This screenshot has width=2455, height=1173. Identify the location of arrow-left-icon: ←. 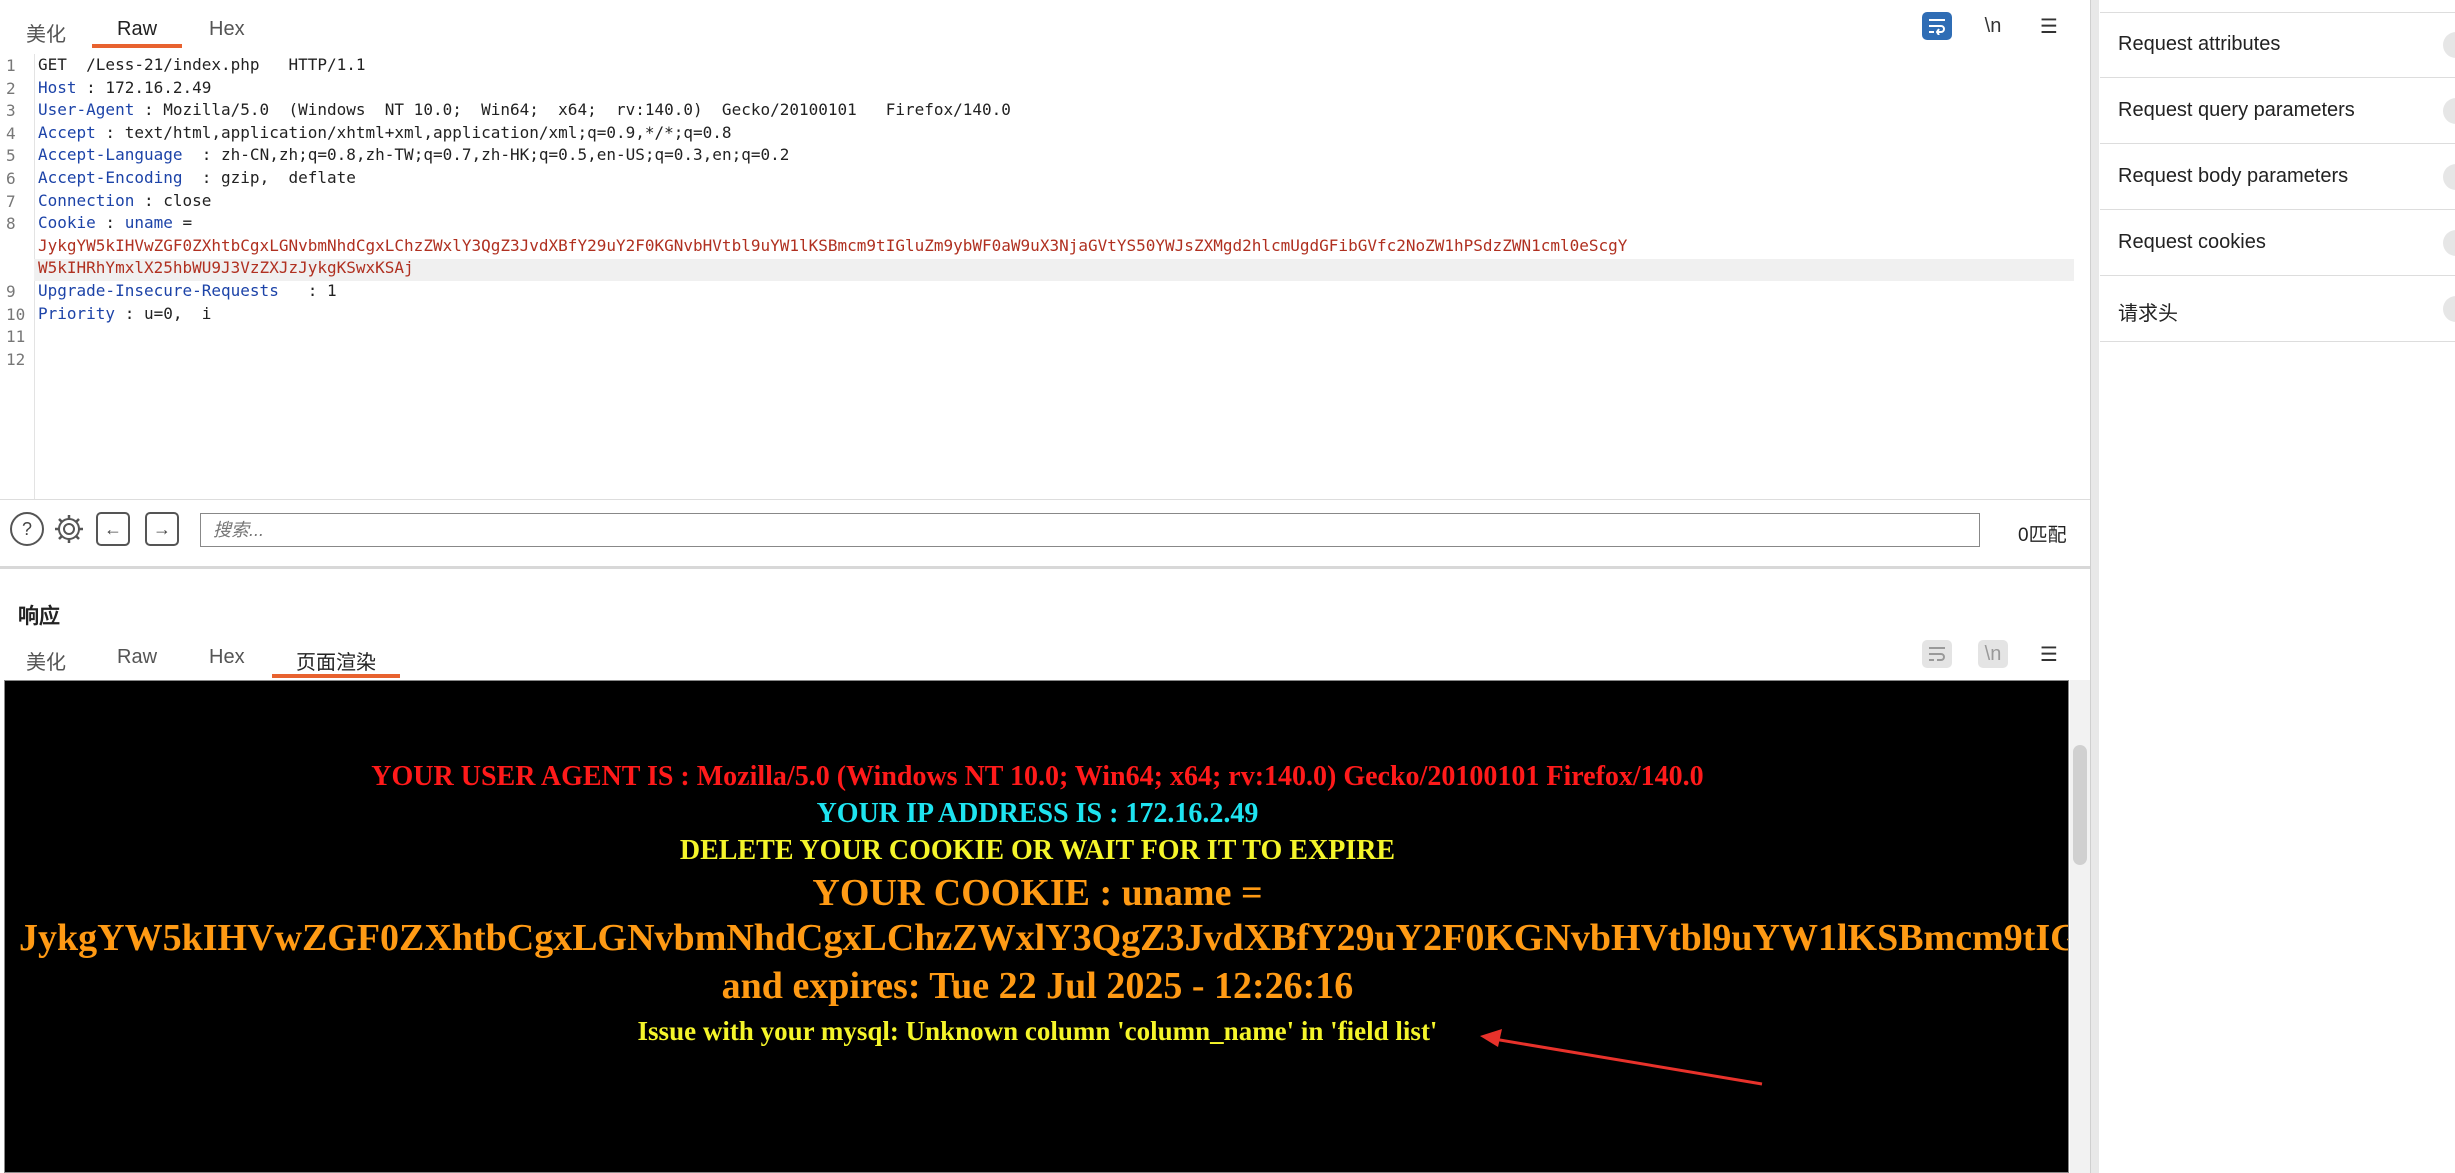
(113, 529).